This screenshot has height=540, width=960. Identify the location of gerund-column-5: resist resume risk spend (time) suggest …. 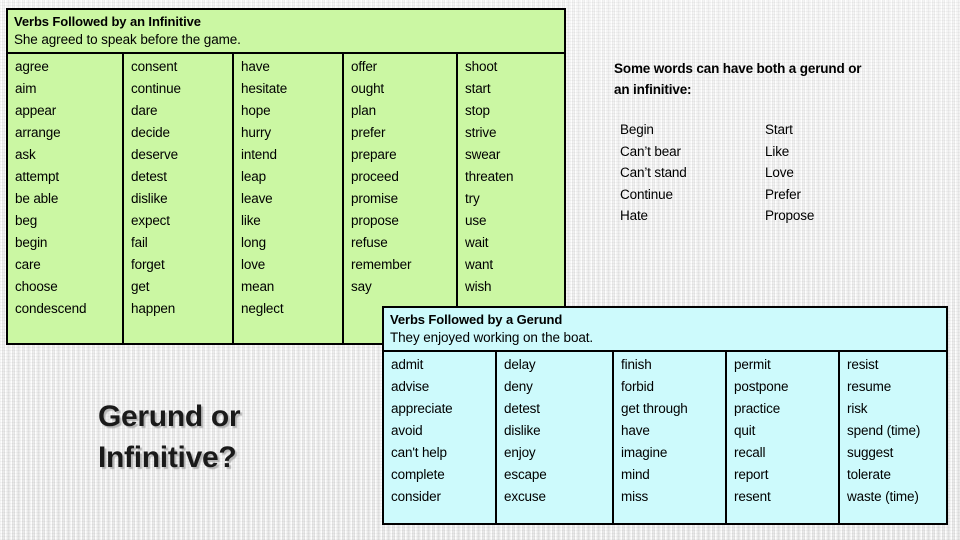
(893, 437).